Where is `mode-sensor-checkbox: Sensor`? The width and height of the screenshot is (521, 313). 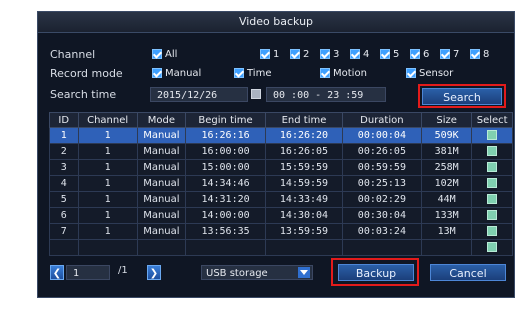
mode-sensor-checkbox: Sensor is located at coordinates (429, 73).